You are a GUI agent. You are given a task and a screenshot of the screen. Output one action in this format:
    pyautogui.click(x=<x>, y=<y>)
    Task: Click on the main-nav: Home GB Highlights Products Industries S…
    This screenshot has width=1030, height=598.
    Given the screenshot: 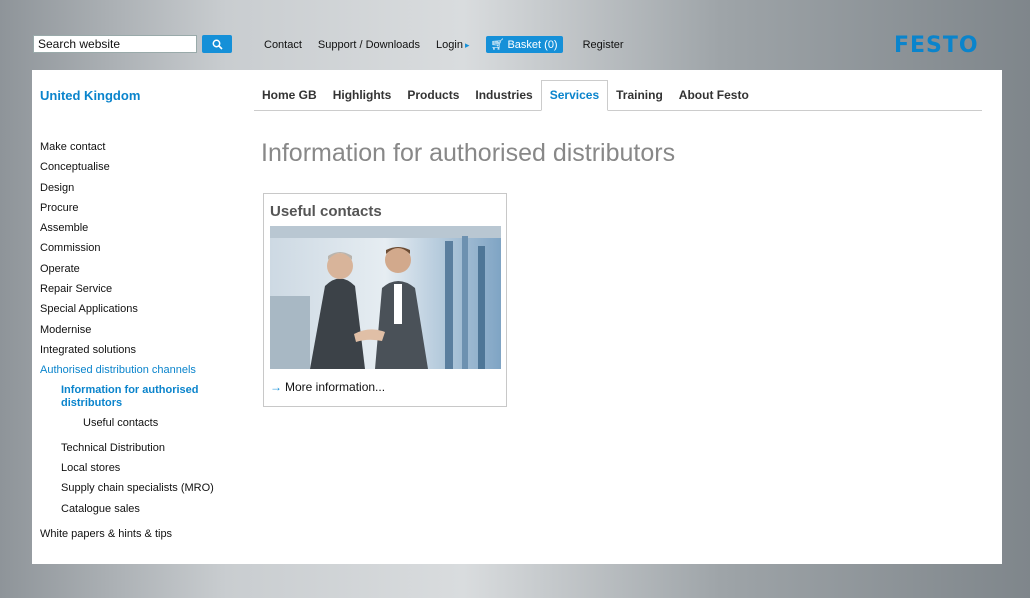 What is the action you would take?
    pyautogui.click(x=618, y=95)
    